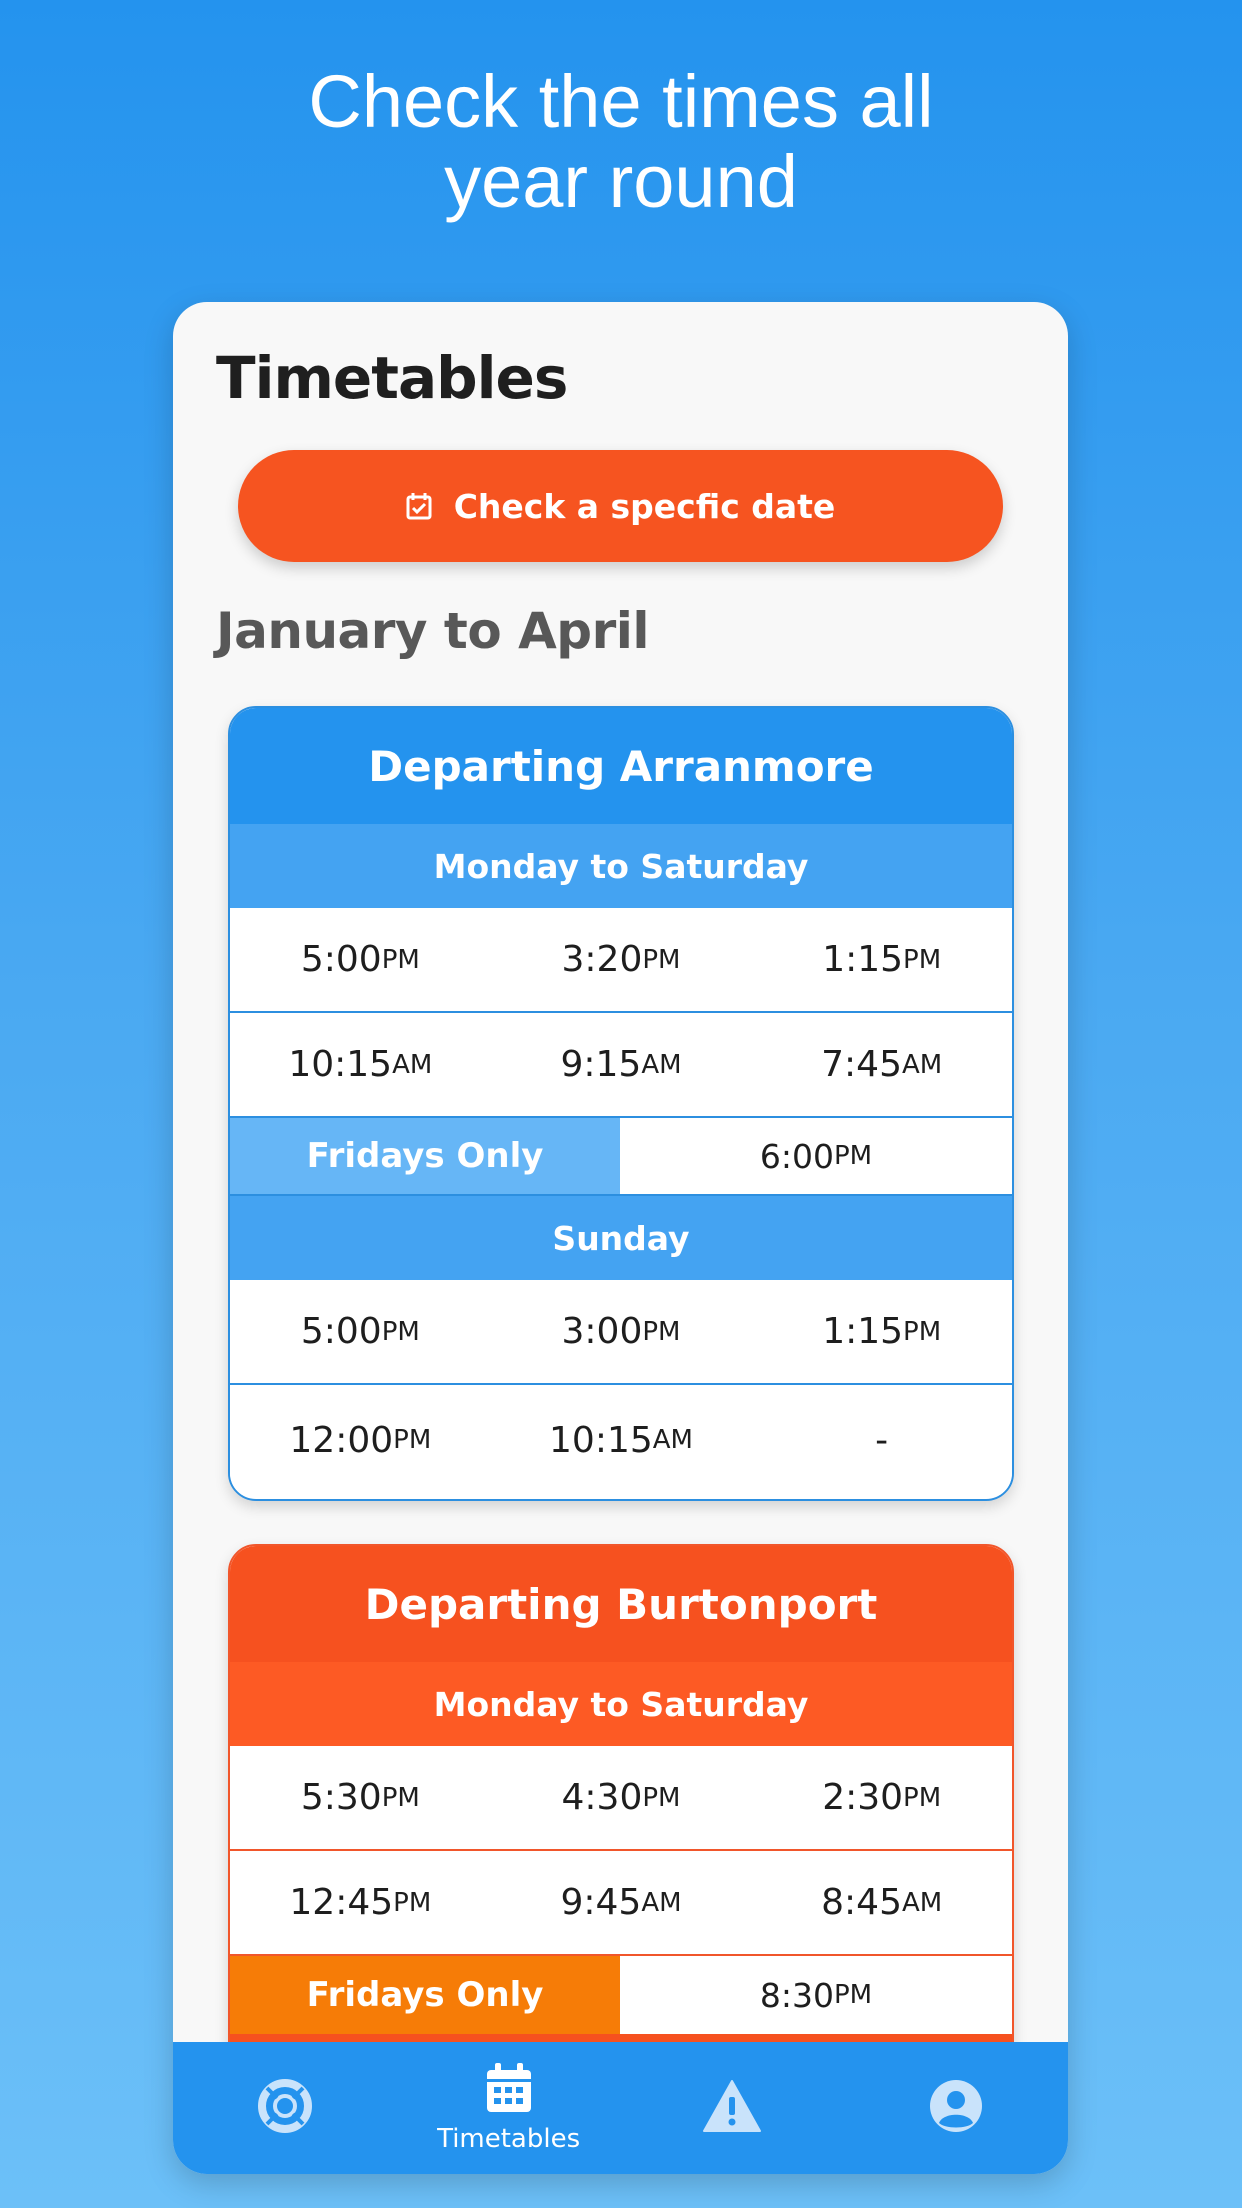  Describe the element at coordinates (419, 506) in the screenshot. I see `calendar-check-icon` at that location.